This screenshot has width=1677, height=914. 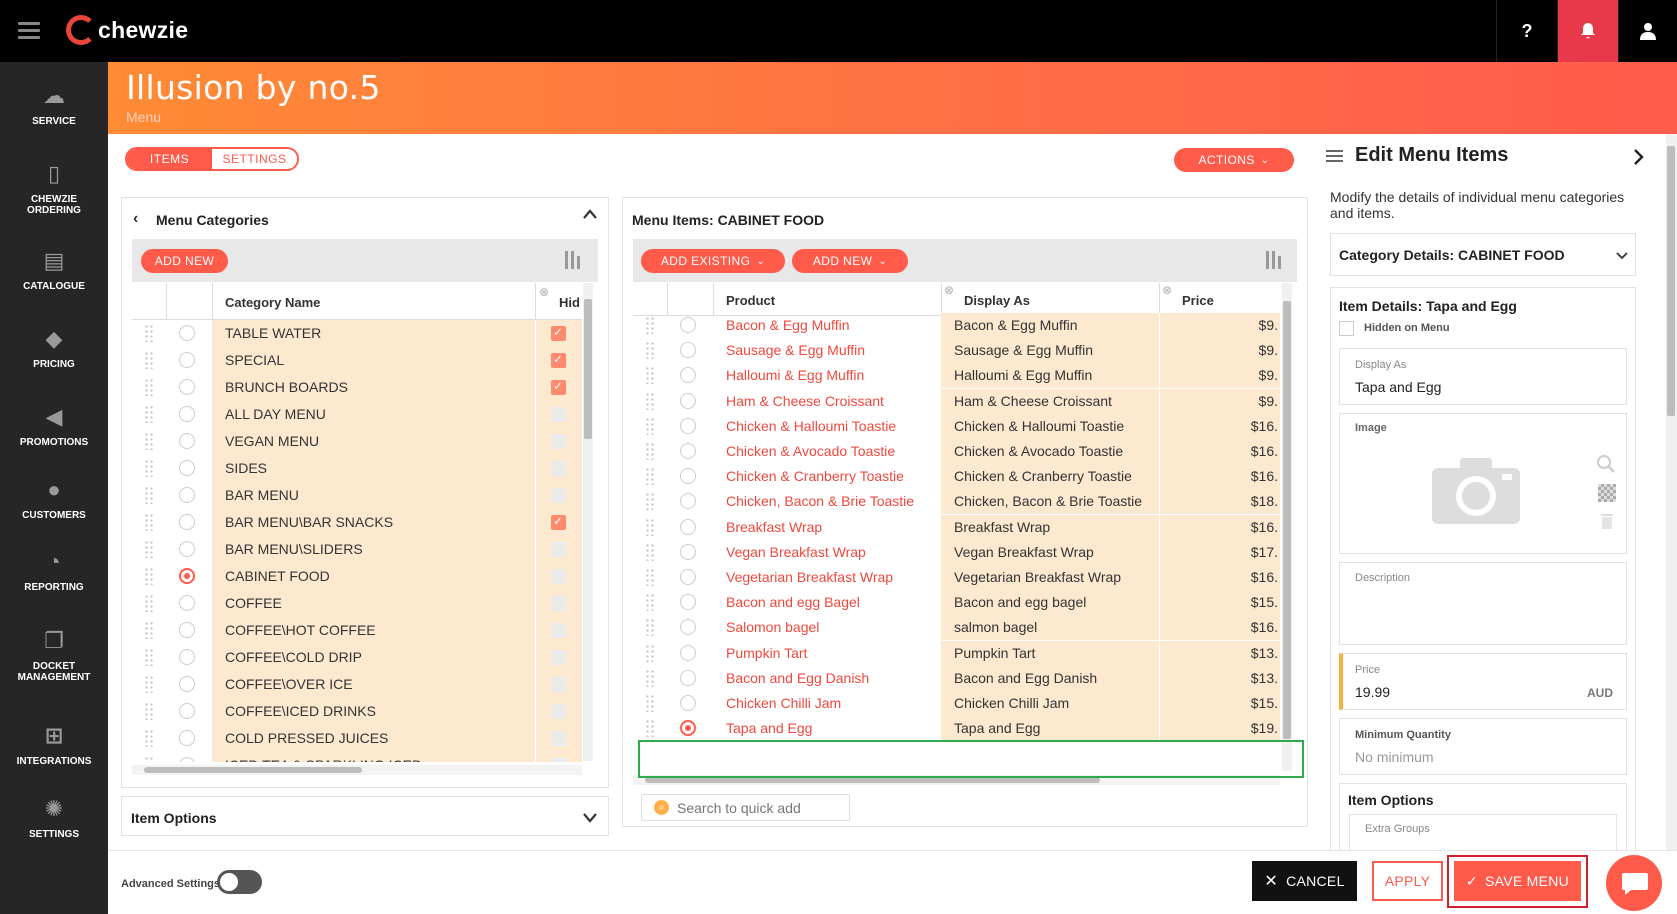 What do you see at coordinates (1483, 746) in the screenshot?
I see `minimum-quantity-field: Minimum Quantity No minimum` at bounding box center [1483, 746].